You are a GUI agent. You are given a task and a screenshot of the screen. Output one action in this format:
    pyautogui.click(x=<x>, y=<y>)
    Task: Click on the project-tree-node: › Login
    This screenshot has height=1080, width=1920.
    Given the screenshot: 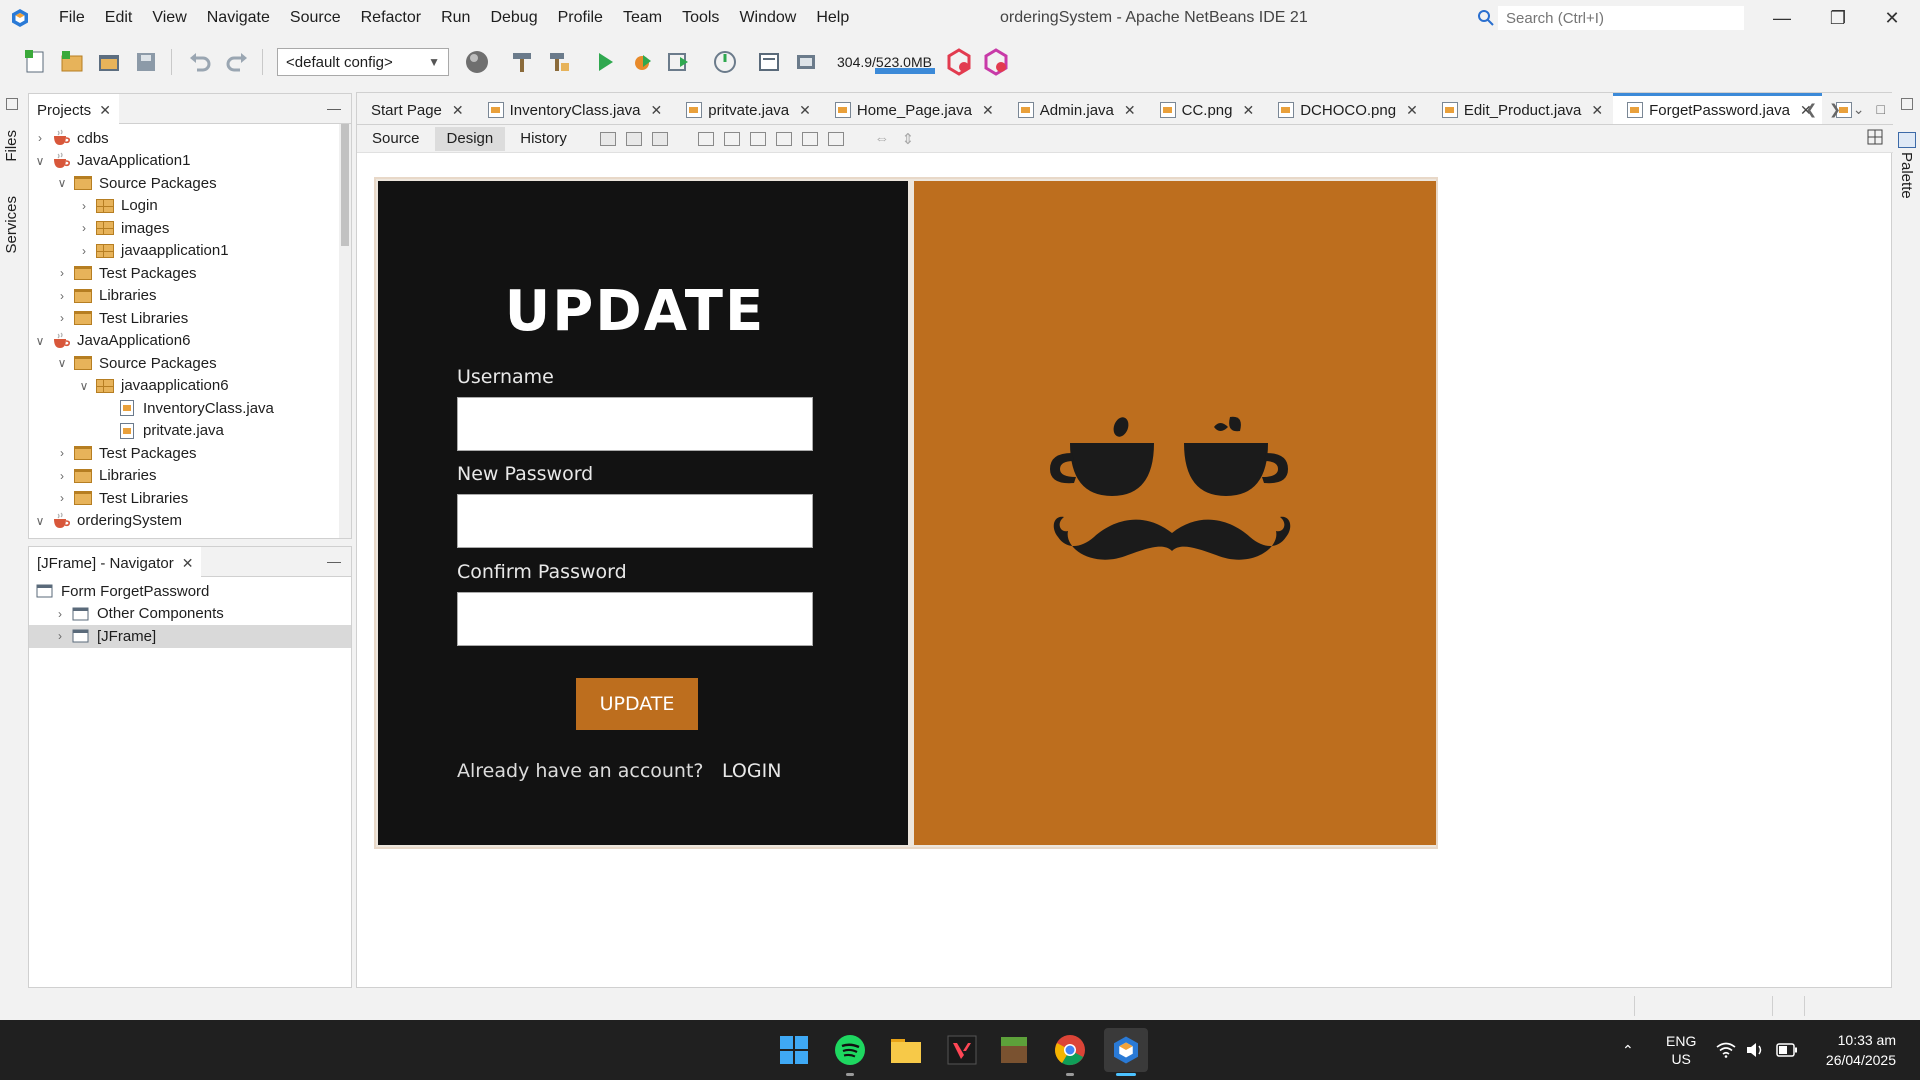 What is the action you would take?
    pyautogui.click(x=190, y=206)
    